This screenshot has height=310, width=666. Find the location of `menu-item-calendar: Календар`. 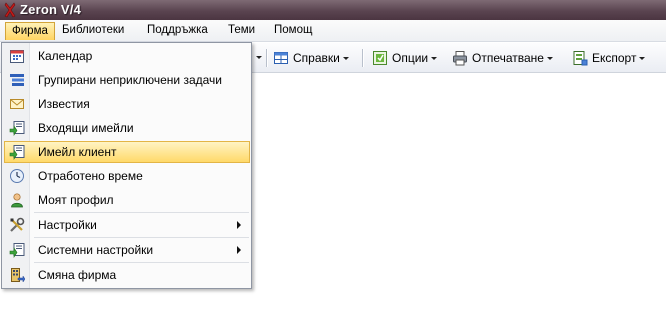

menu-item-calendar: Календар is located at coordinates (127, 56).